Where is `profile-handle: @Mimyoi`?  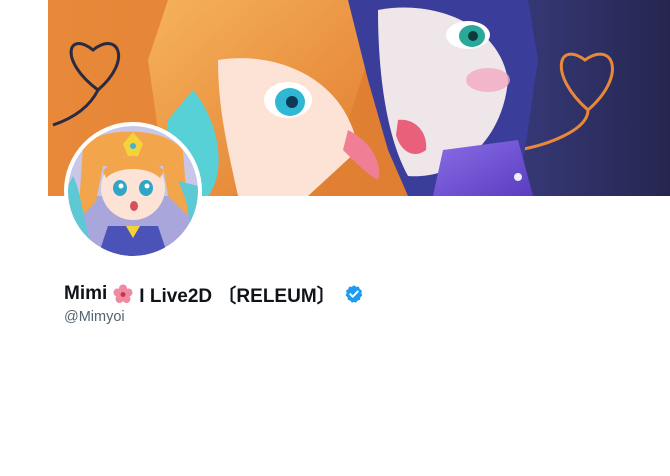
profile-handle: @Mimyoi is located at coordinates (94, 317).